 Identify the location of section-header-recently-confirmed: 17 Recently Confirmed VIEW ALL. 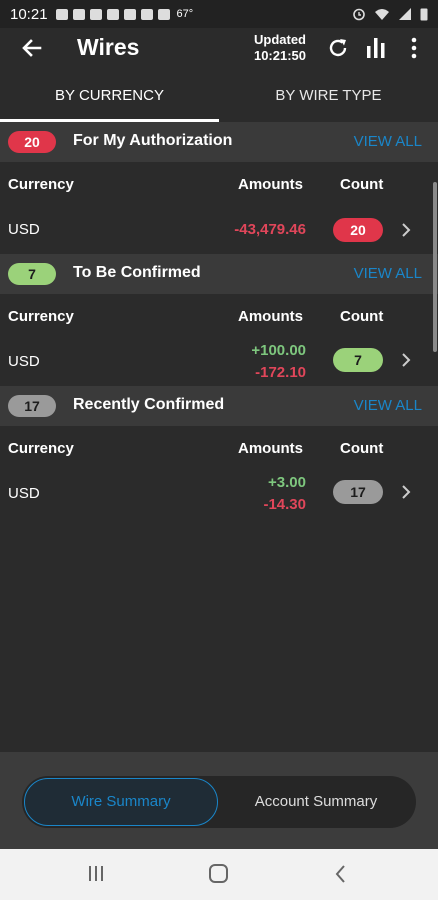
(219, 406).